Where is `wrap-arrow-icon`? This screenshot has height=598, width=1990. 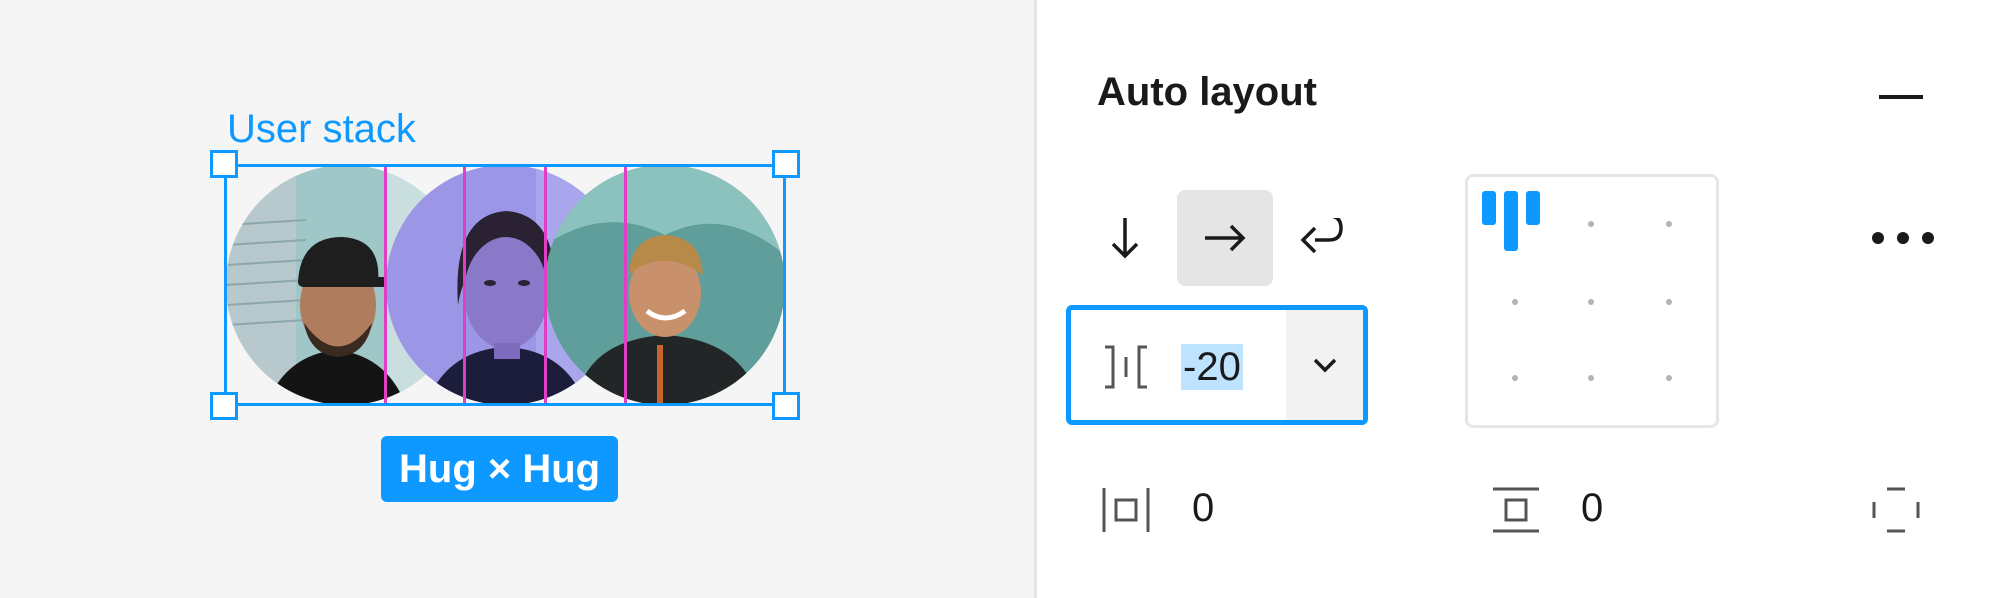 wrap-arrow-icon is located at coordinates (1321, 238).